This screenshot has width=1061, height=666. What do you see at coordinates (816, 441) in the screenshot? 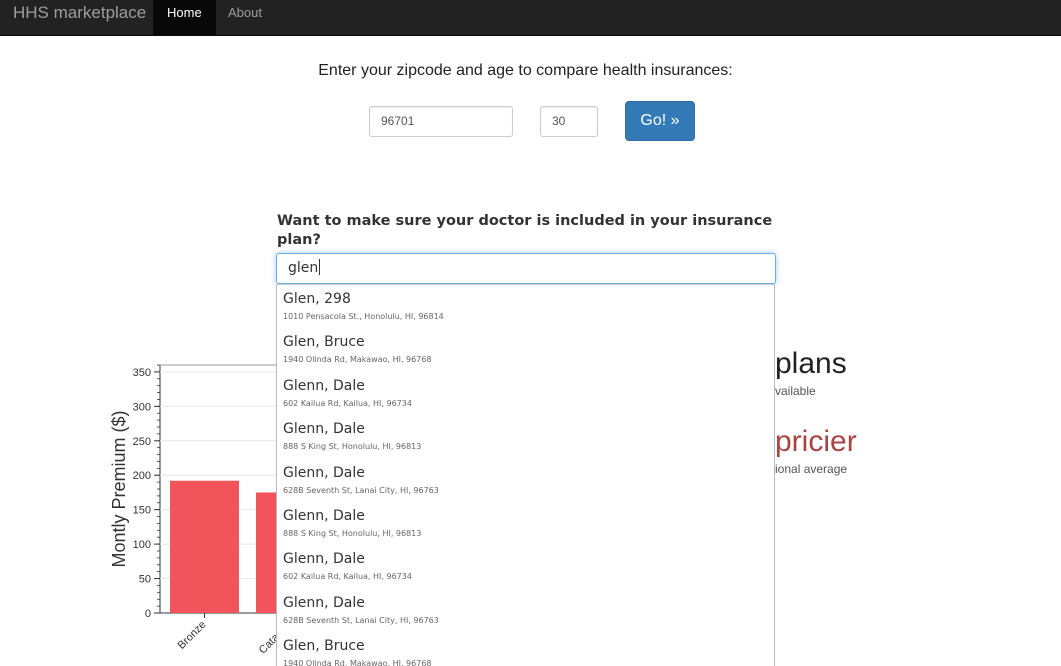
I see `pricier-heading: pricier` at bounding box center [816, 441].